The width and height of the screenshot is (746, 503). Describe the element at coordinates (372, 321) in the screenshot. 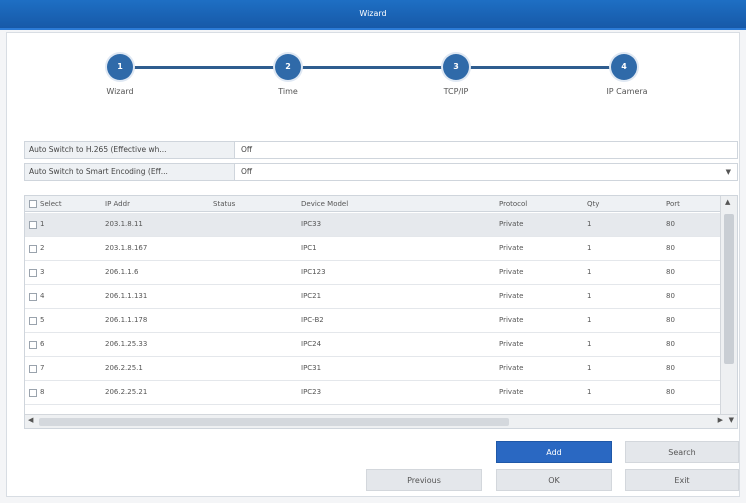

I see `table-row: 5 206.1.1.178 IPC-B2 Private 1 80` at that location.